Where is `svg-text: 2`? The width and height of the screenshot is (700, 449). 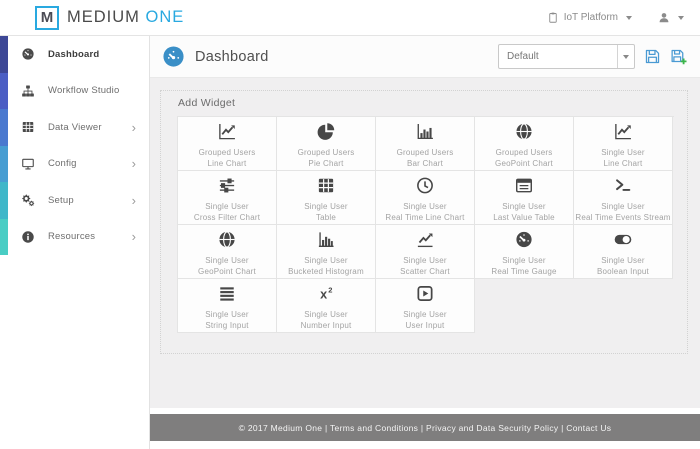 svg-text: 2 is located at coordinates (330, 289).